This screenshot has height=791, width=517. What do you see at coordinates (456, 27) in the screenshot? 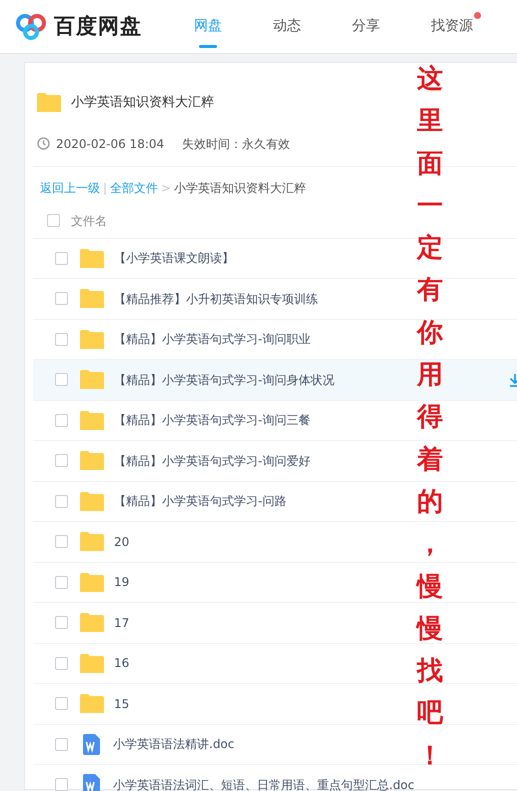
I see `nav-tab: 找资源` at bounding box center [456, 27].